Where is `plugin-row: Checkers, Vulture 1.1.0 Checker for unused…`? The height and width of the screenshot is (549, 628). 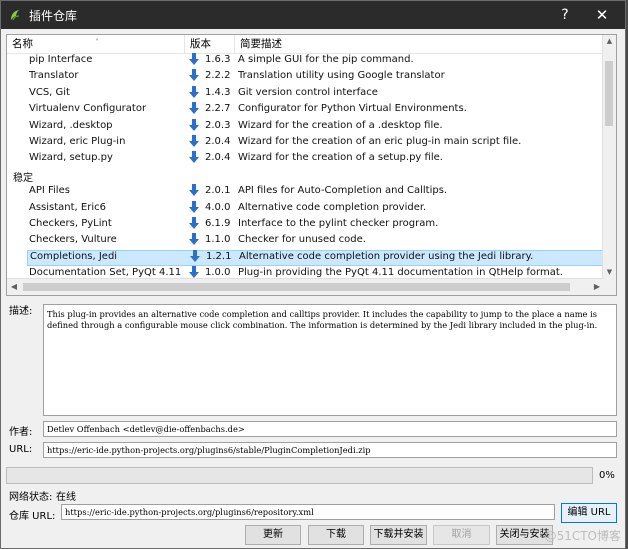
plugin-row: Checkers, Vulture 1.1.0 Checker for unused… is located at coordinates (305, 241).